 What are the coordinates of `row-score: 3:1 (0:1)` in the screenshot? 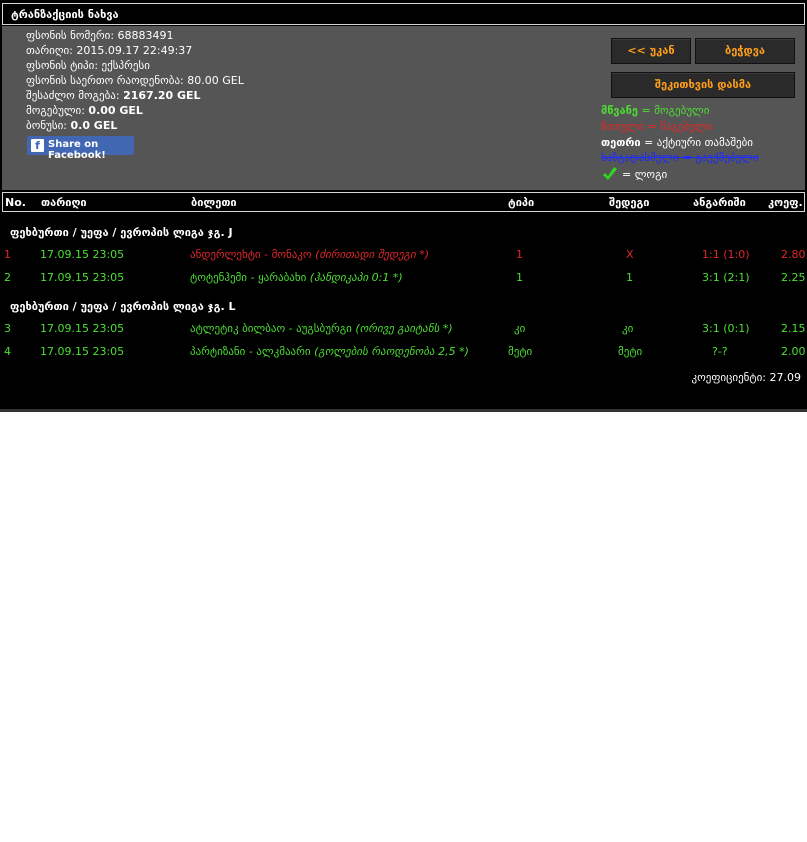 It's located at (726, 328).